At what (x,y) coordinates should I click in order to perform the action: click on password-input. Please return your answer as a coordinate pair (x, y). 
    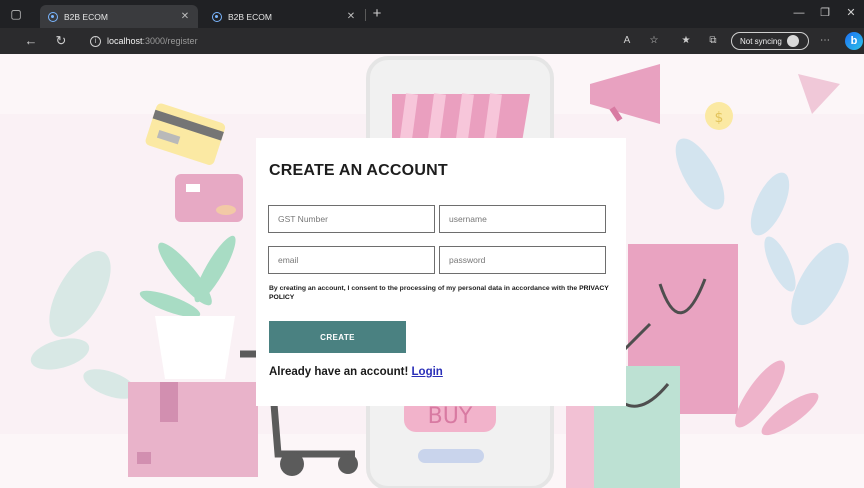
    Looking at the image, I should click on (522, 260).